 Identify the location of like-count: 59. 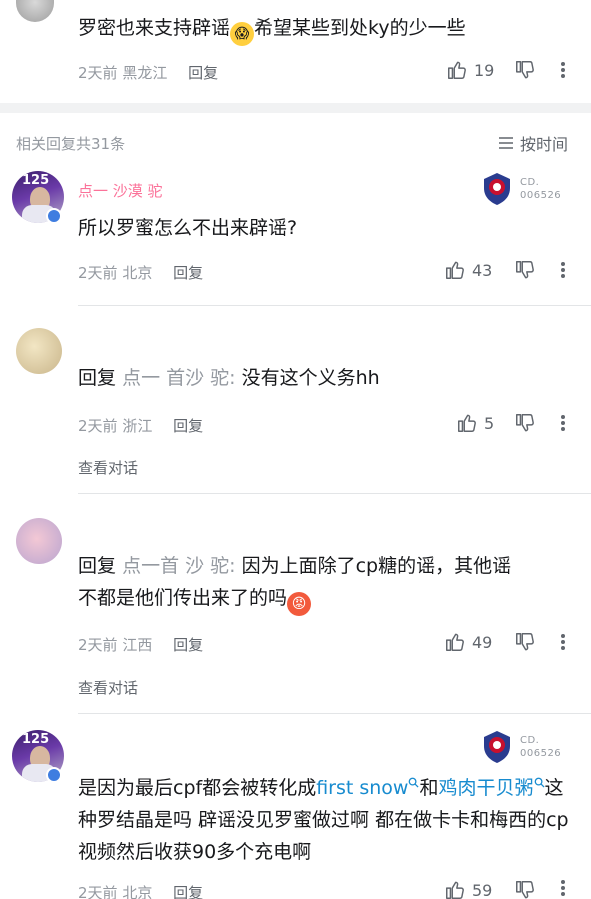
(482, 889).